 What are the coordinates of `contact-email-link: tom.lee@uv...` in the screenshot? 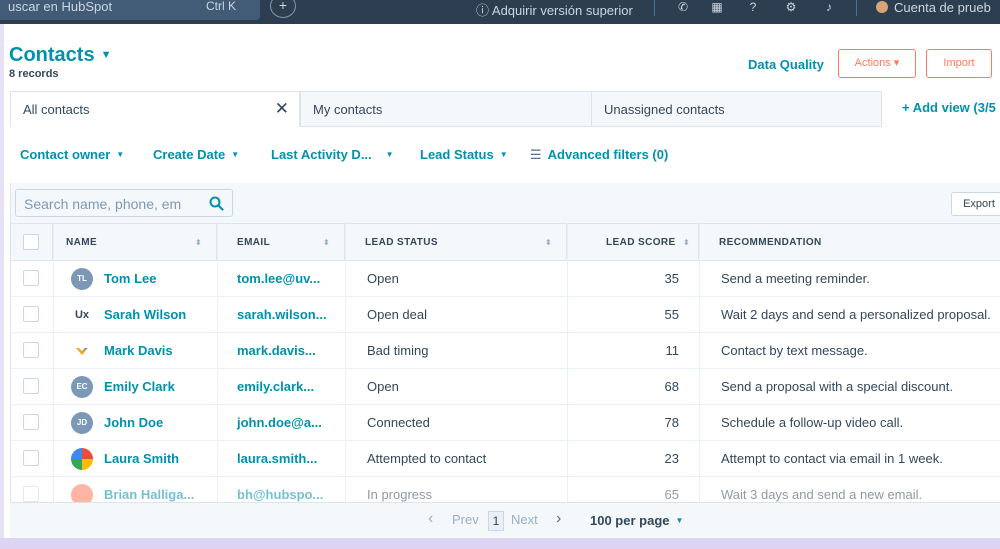 It's located at (278, 278).